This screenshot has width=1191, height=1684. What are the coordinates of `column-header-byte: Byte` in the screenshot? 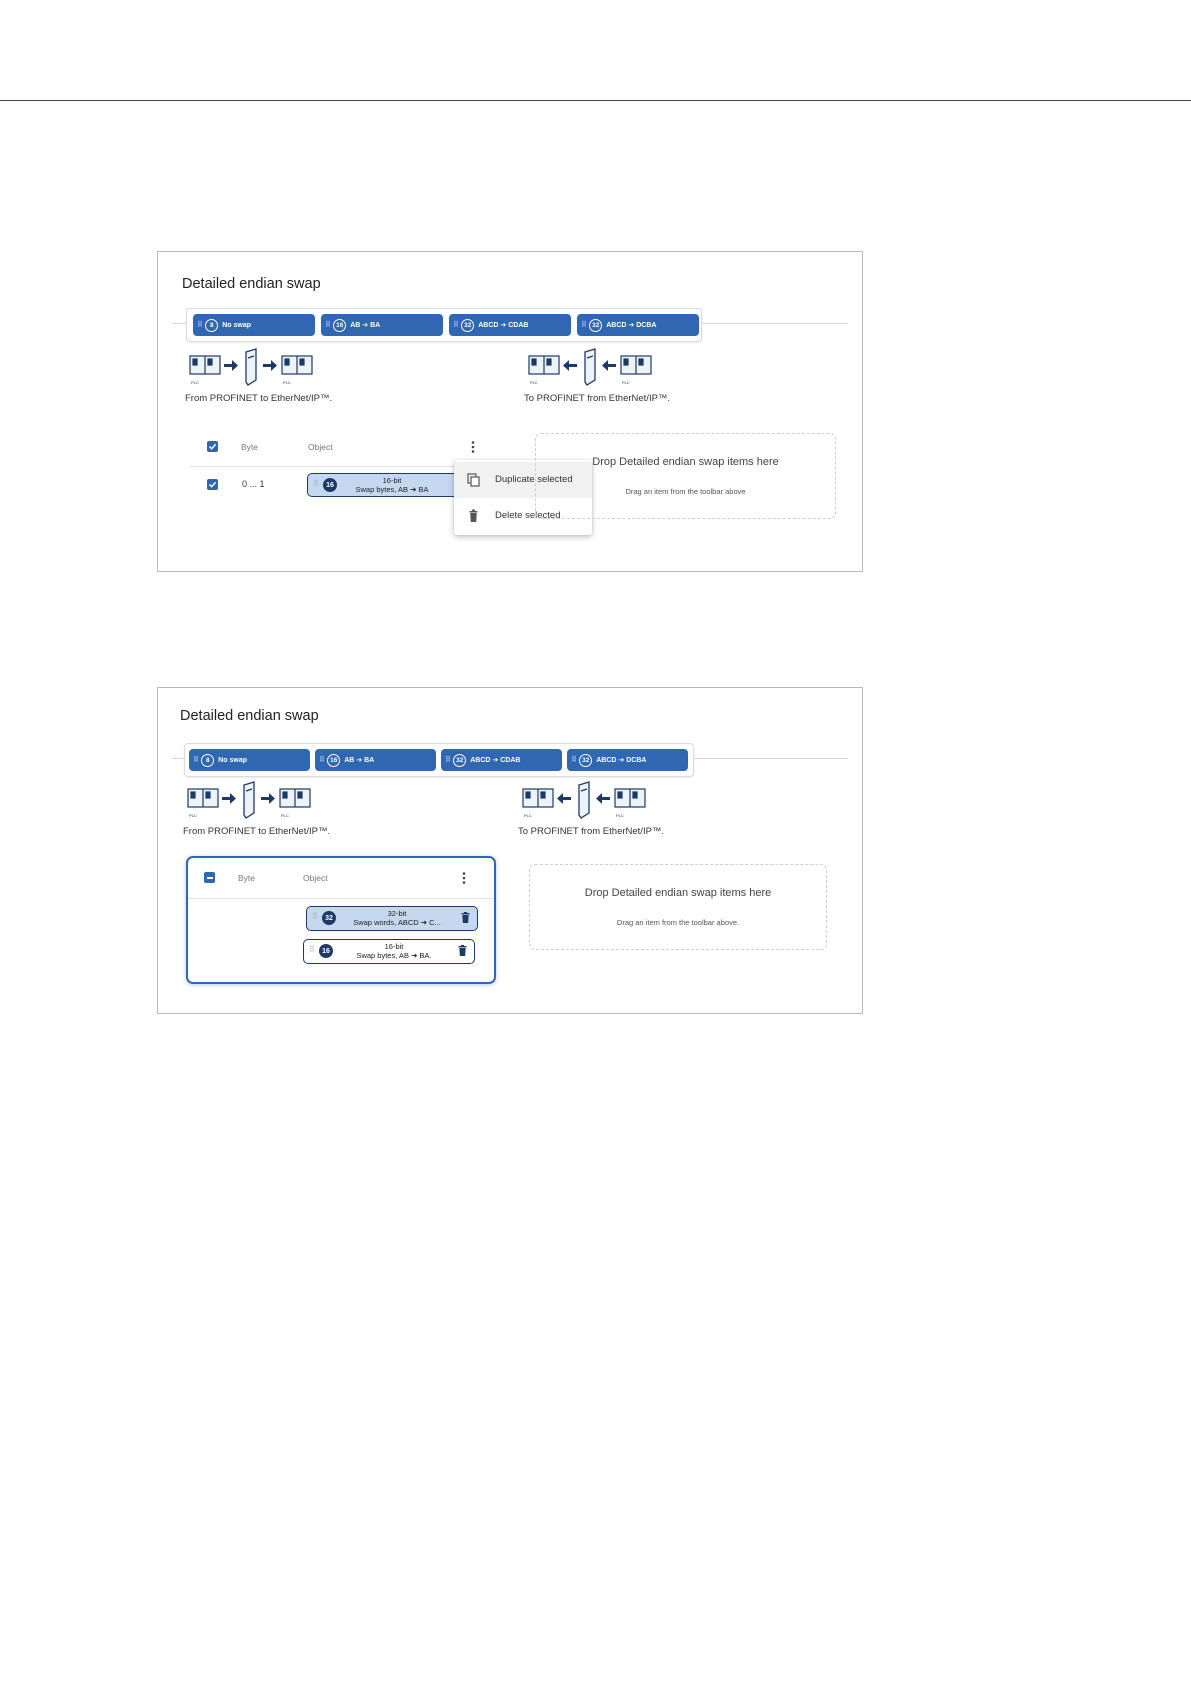 It's located at (247, 878).